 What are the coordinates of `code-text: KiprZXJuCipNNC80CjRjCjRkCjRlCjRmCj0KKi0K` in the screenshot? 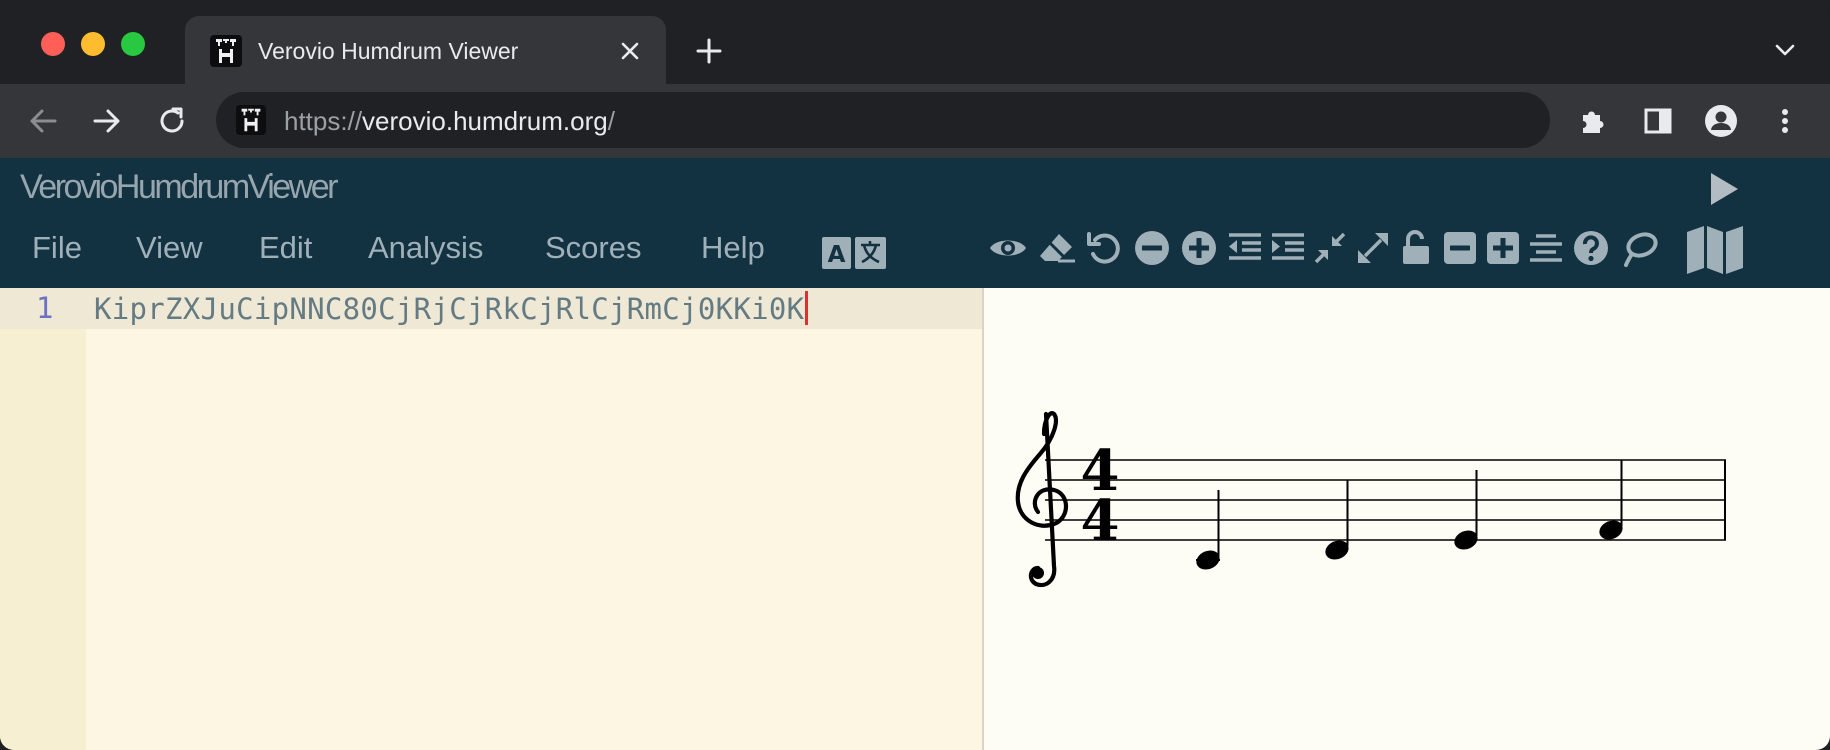 It's located at (449, 309).